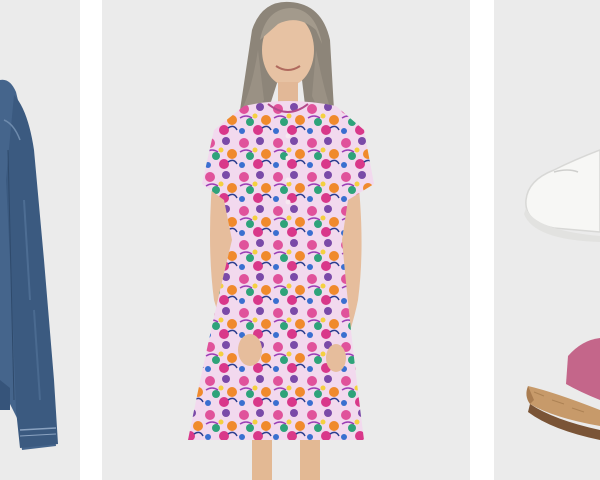 The height and width of the screenshot is (480, 600). What do you see at coordinates (29, 264) in the screenshot?
I see `denim-jacket-image` at bounding box center [29, 264].